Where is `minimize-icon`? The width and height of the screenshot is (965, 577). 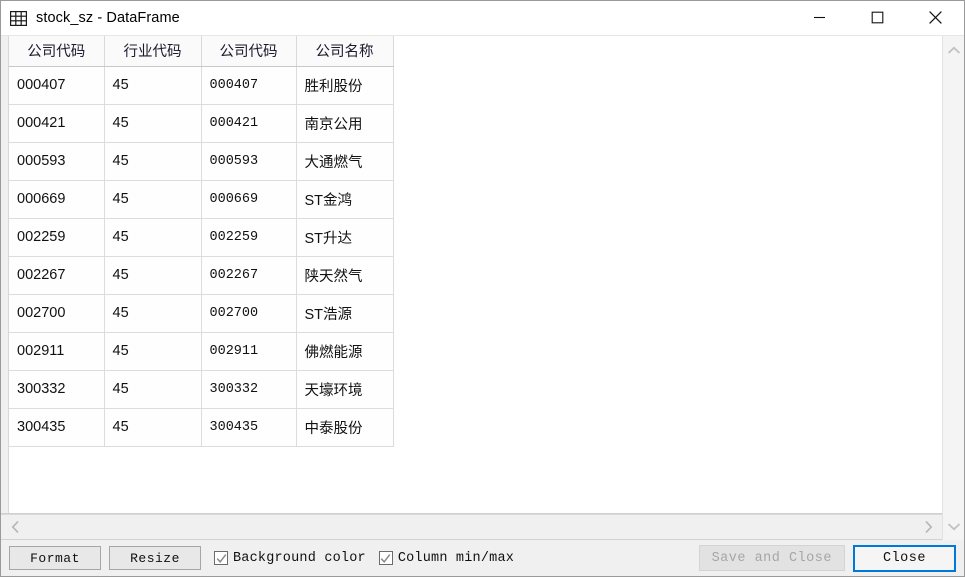 minimize-icon is located at coordinates (819, 17).